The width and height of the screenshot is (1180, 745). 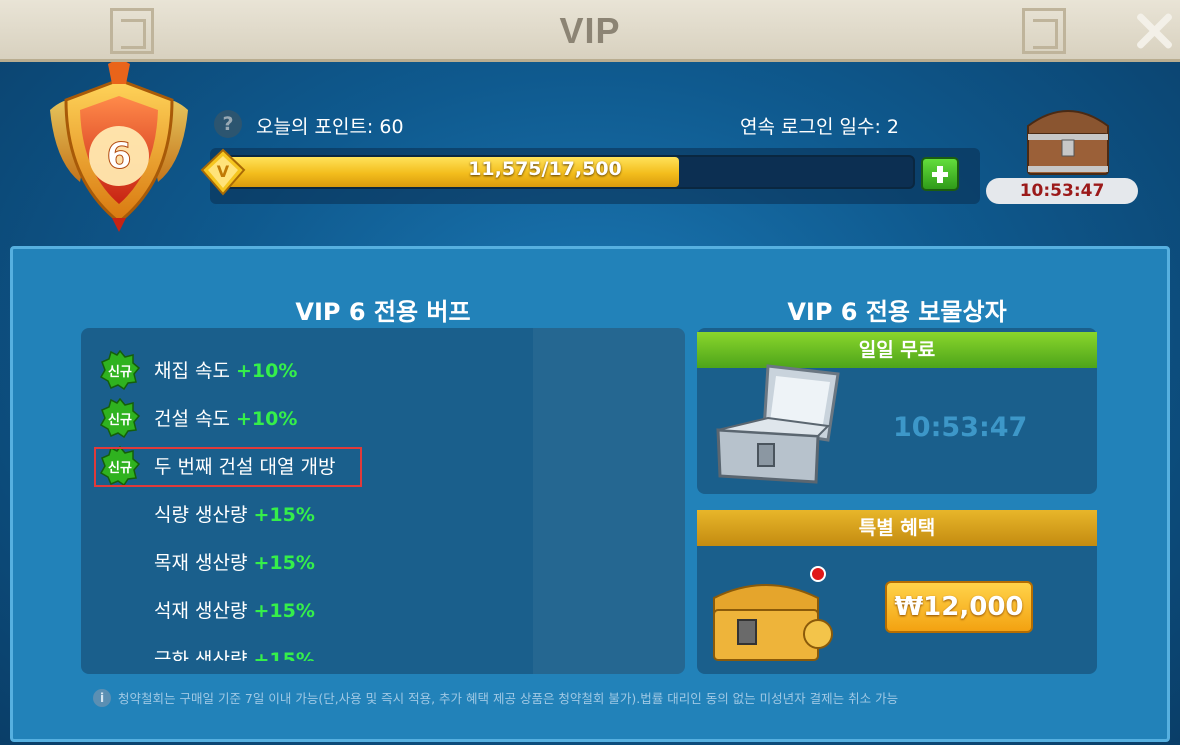 I want to click on buff-name: 목재 생산량, so click(x=201, y=563).